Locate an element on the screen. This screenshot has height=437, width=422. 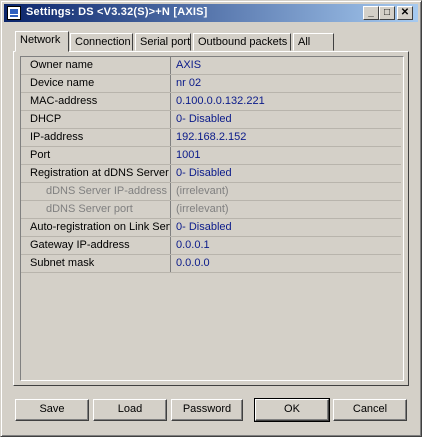
property-row: DHCP 0- Disabled is located at coordinates (211, 120).